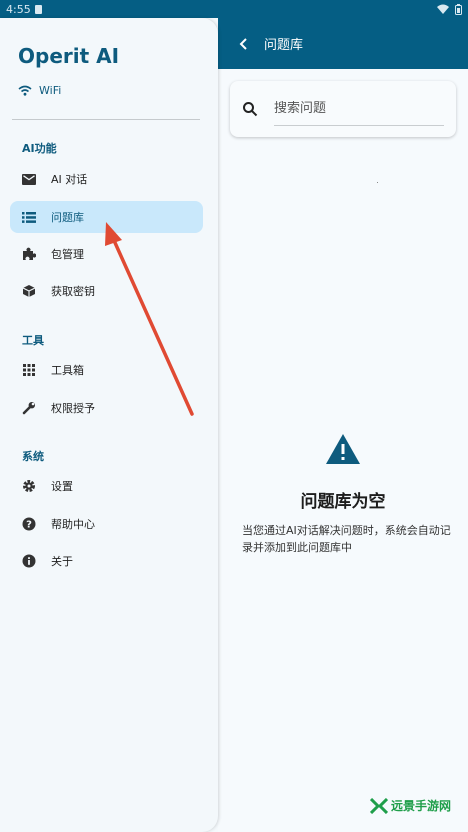 This screenshot has width=468, height=832. I want to click on status-bar: 4:55, so click(234, 9).